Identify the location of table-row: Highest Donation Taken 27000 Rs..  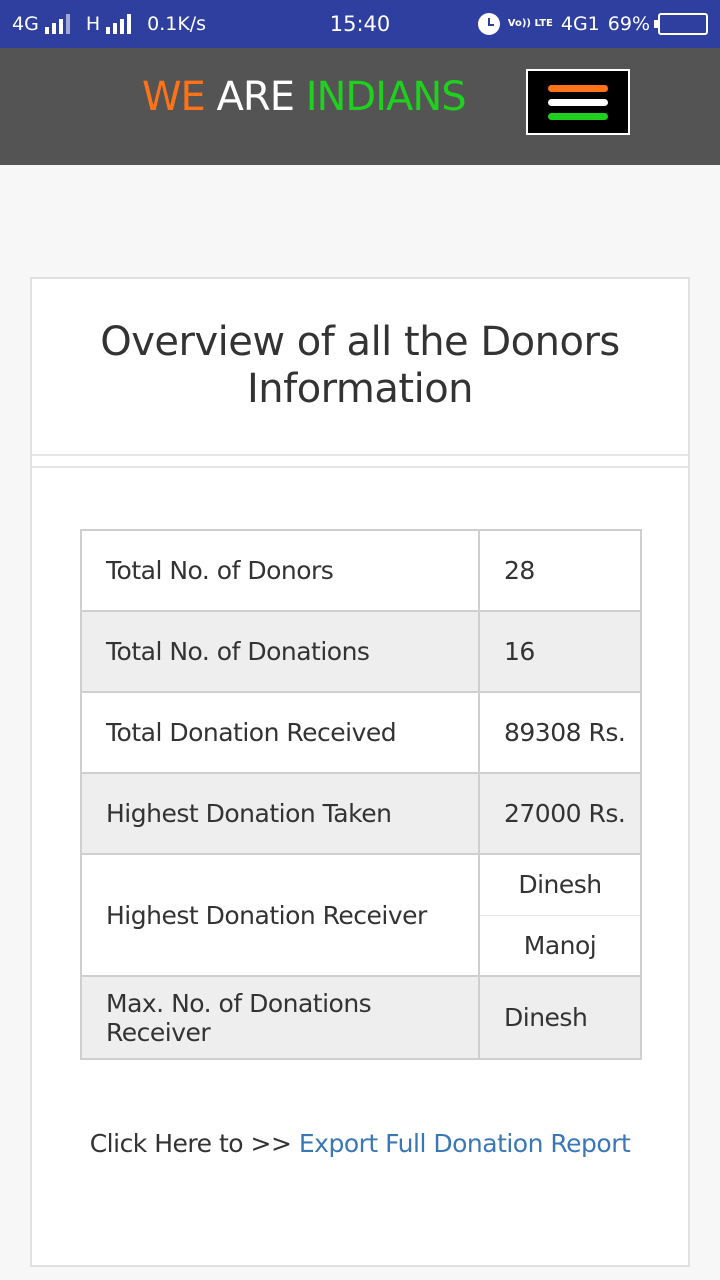
(361, 814).